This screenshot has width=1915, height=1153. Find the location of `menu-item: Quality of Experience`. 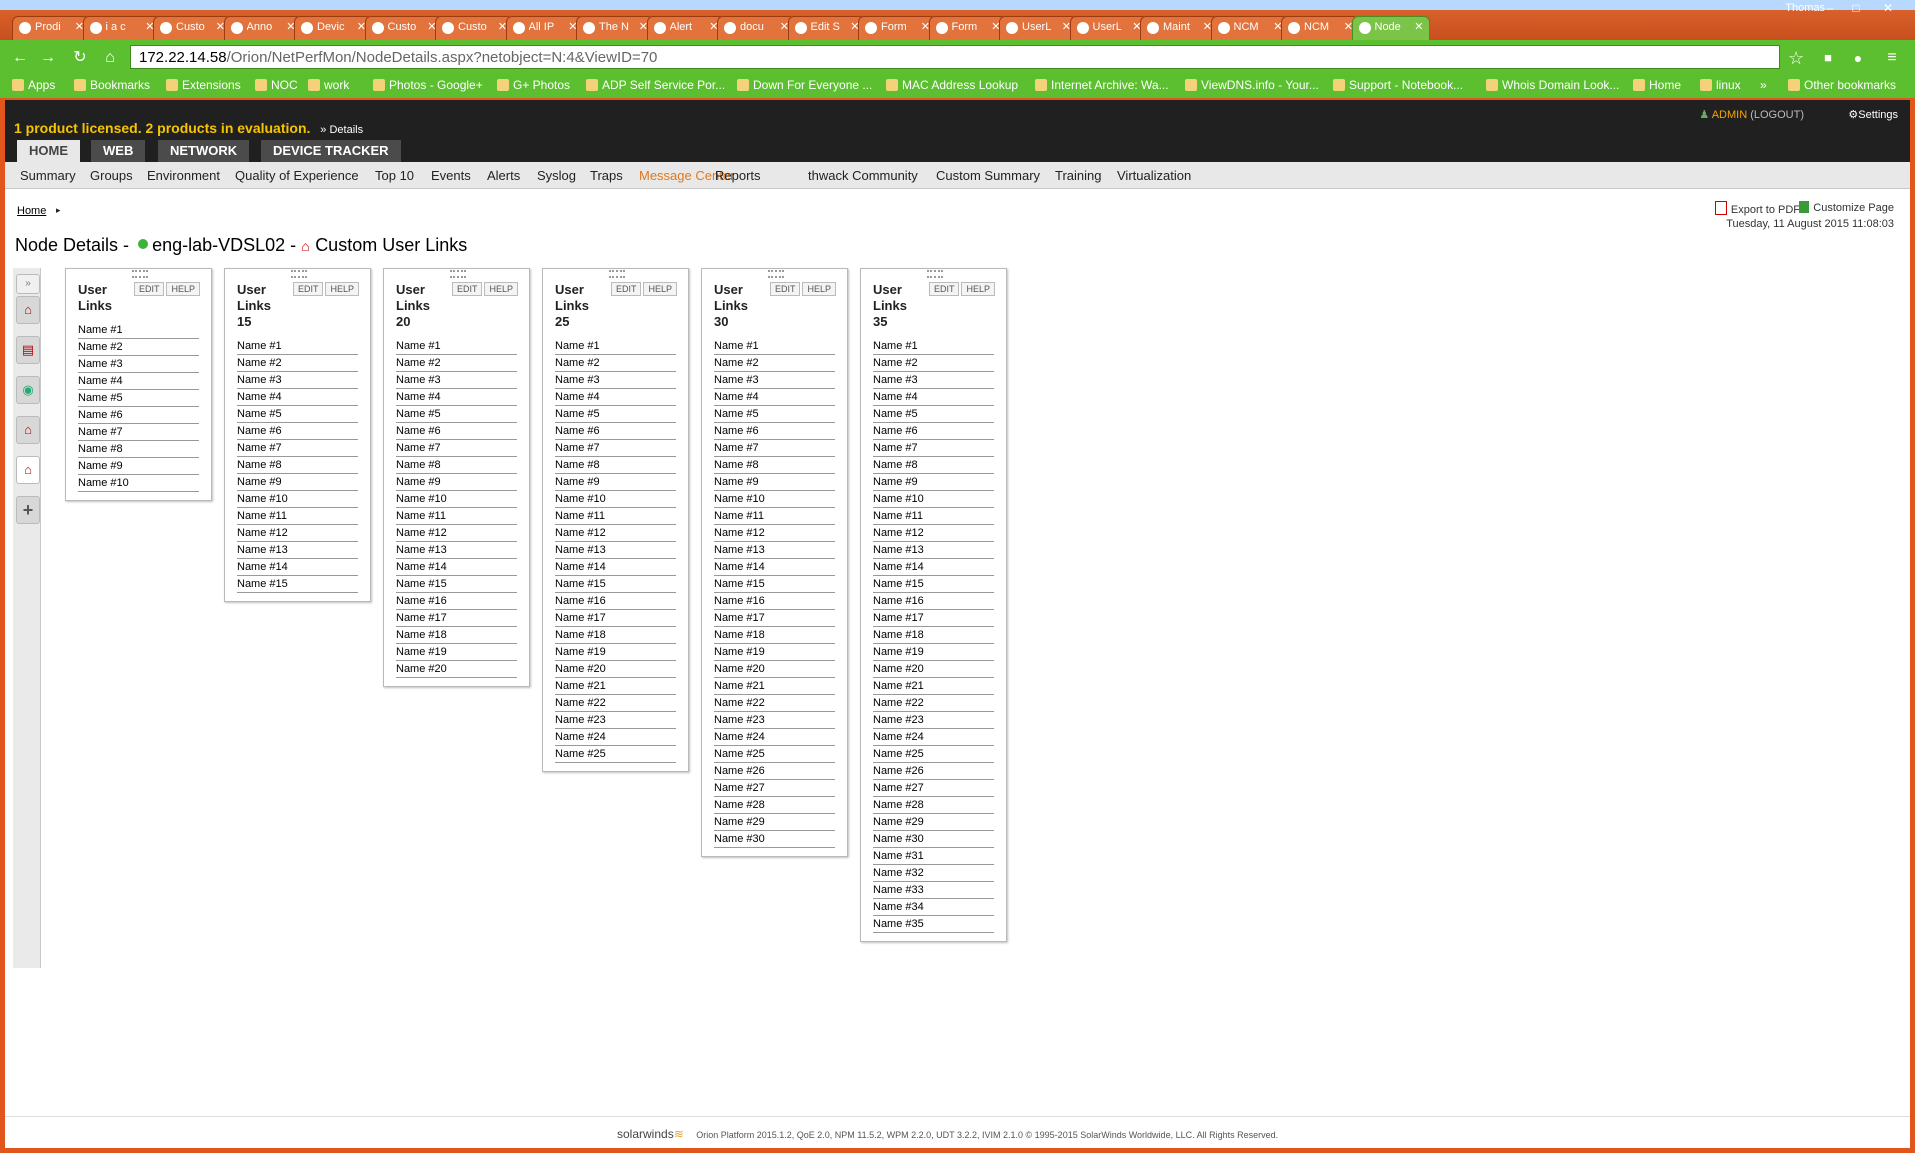

menu-item: Quality of Experience is located at coordinates (297, 175).